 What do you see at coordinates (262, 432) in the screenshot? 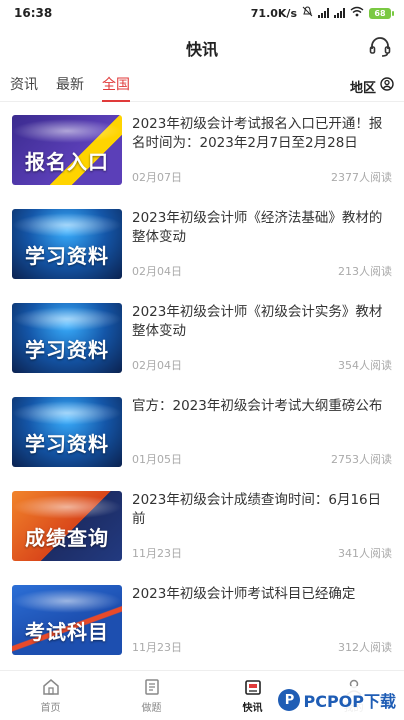
I see `news-body: 官方：2023年初级会计考试大纲重磅公布 01月05日 2753人阅读` at bounding box center [262, 432].